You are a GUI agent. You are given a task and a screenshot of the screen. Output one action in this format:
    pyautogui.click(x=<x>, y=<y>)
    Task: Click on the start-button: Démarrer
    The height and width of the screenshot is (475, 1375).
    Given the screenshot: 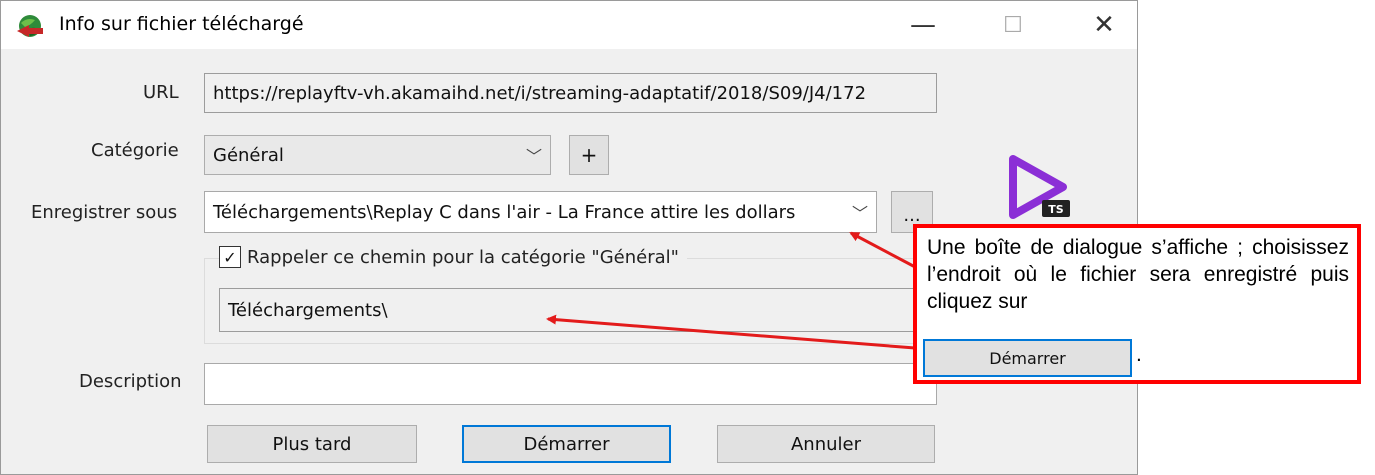 What is the action you would take?
    pyautogui.click(x=566, y=444)
    